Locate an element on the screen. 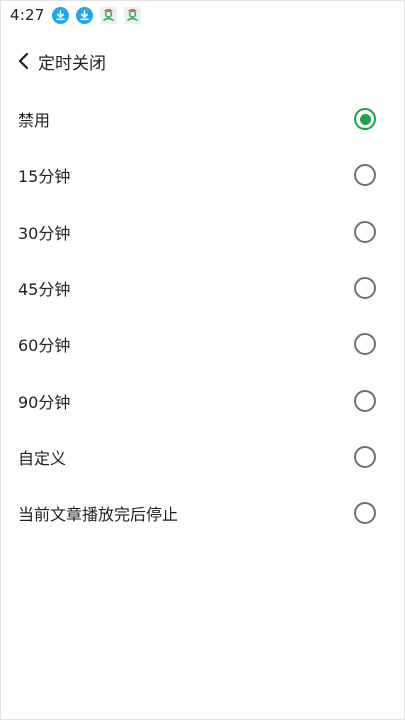 This screenshot has height=720, width=405. option-stop-after-article: 当前文章播放完后停止 is located at coordinates (203, 513).